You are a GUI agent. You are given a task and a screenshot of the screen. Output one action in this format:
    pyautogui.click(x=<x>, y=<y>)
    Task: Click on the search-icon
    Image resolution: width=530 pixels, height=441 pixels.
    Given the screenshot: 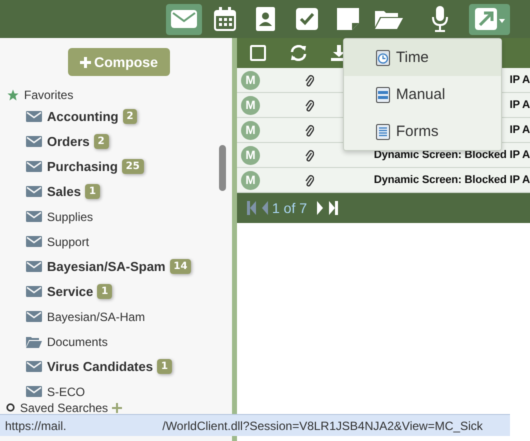 What is the action you would take?
    pyautogui.click(x=11, y=408)
    